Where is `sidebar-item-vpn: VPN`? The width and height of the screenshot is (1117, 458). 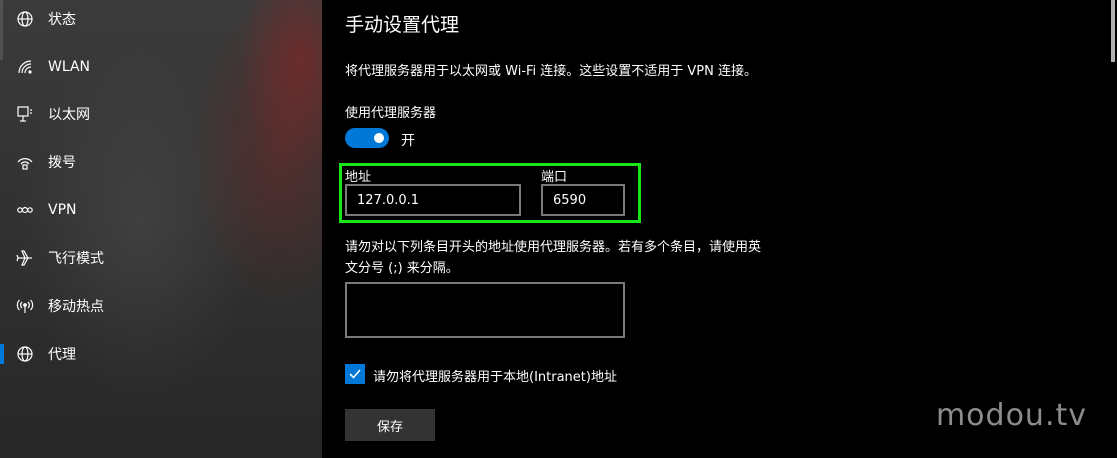 sidebar-item-vpn: VPN is located at coordinates (161, 210).